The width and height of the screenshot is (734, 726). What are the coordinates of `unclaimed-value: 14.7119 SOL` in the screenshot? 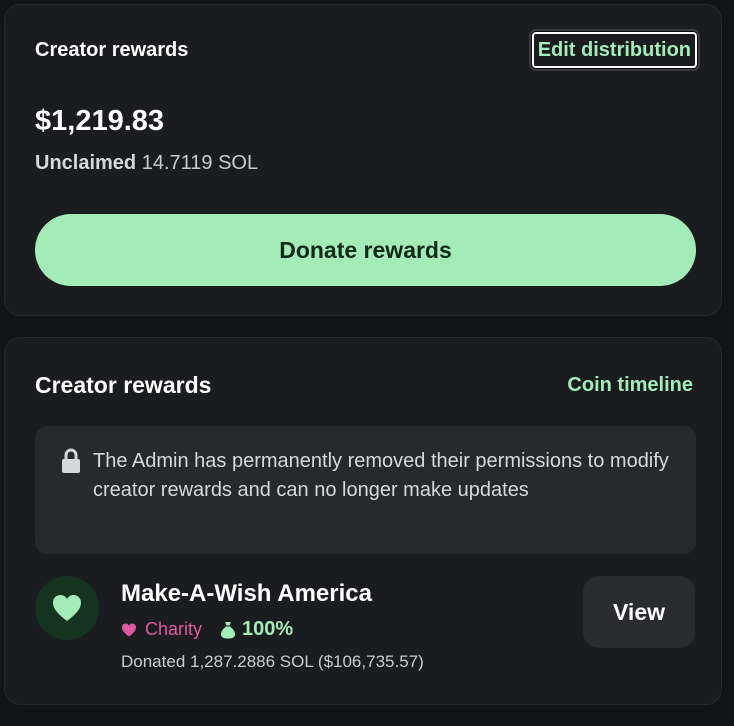 It's located at (200, 163).